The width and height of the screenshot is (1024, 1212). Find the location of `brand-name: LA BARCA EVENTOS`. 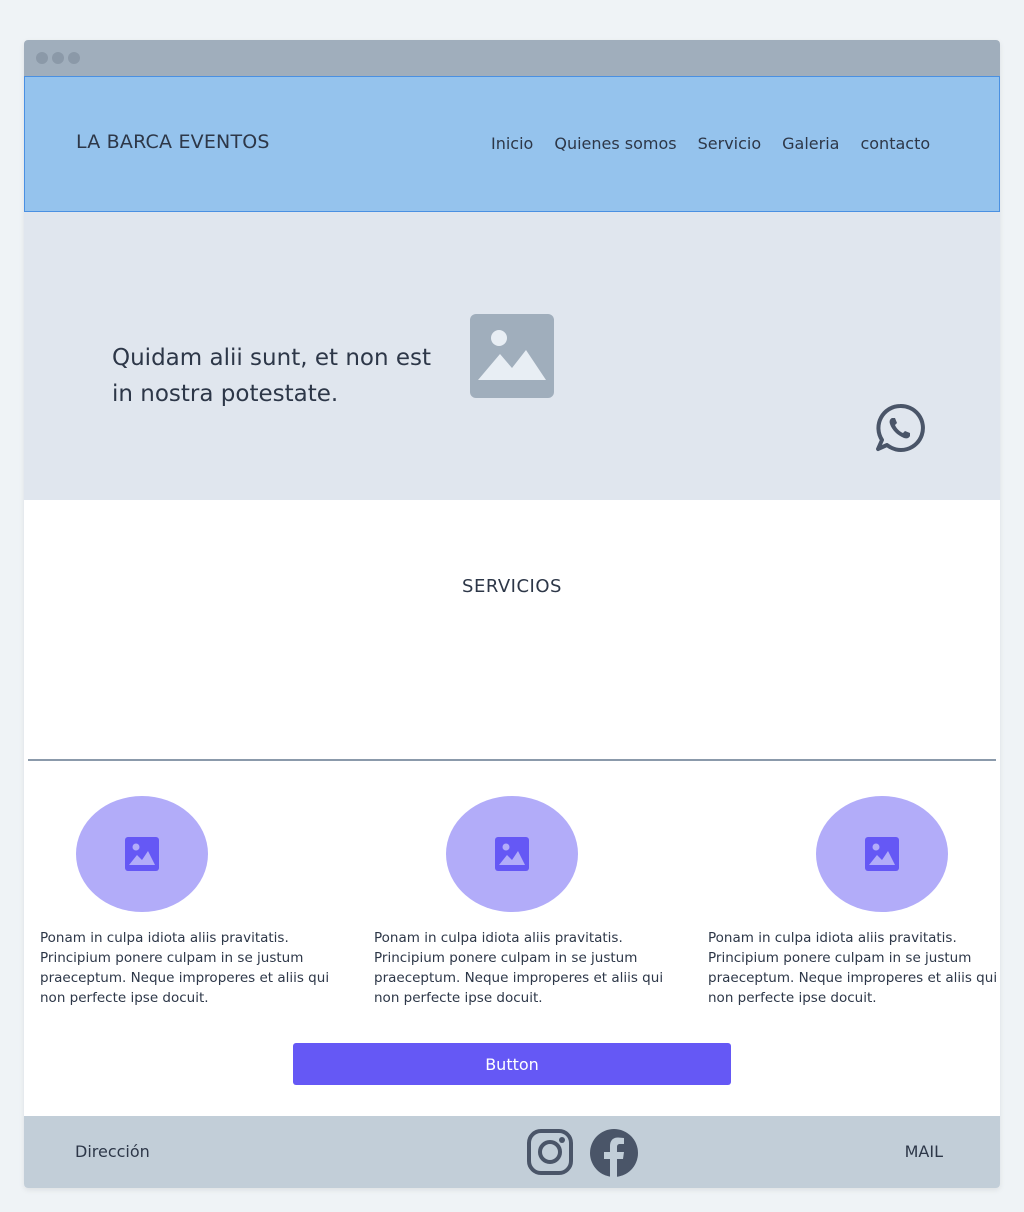

brand-name: LA BARCA EVENTOS is located at coordinates (173, 142).